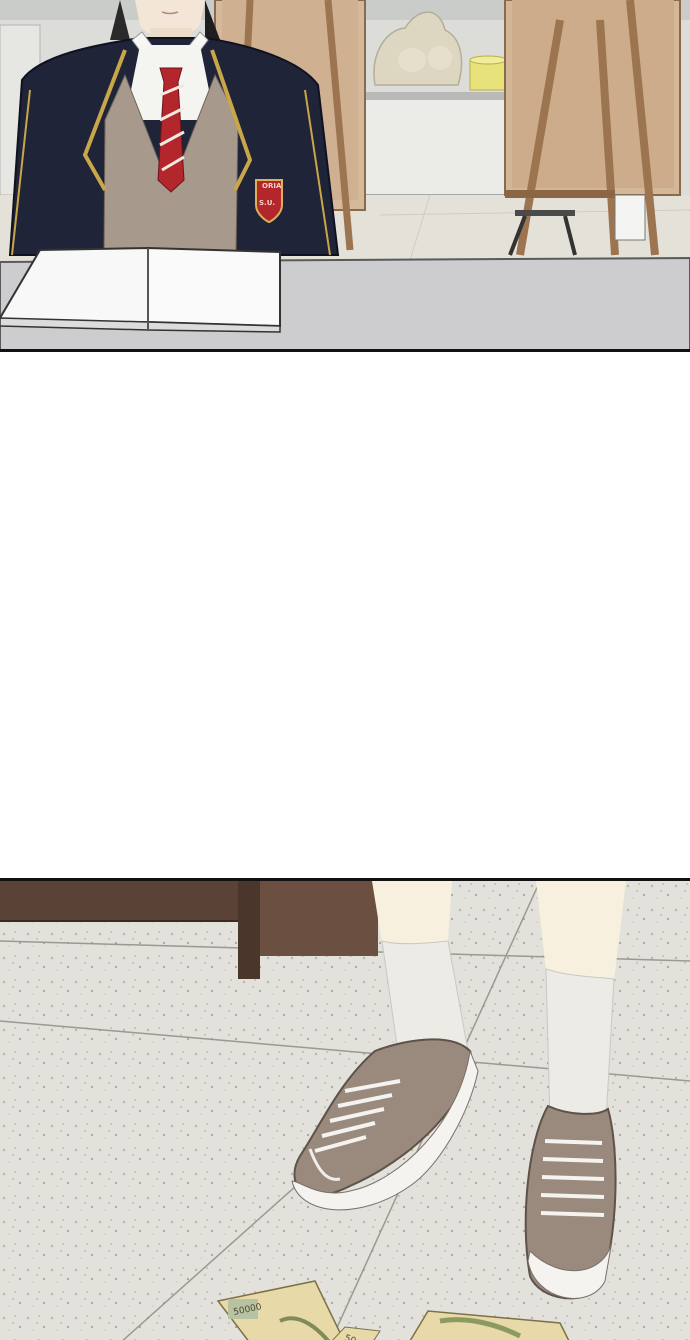 The height and width of the screenshot is (1340, 690). What do you see at coordinates (435, 145) in the screenshot?
I see `cabinet` at bounding box center [435, 145].